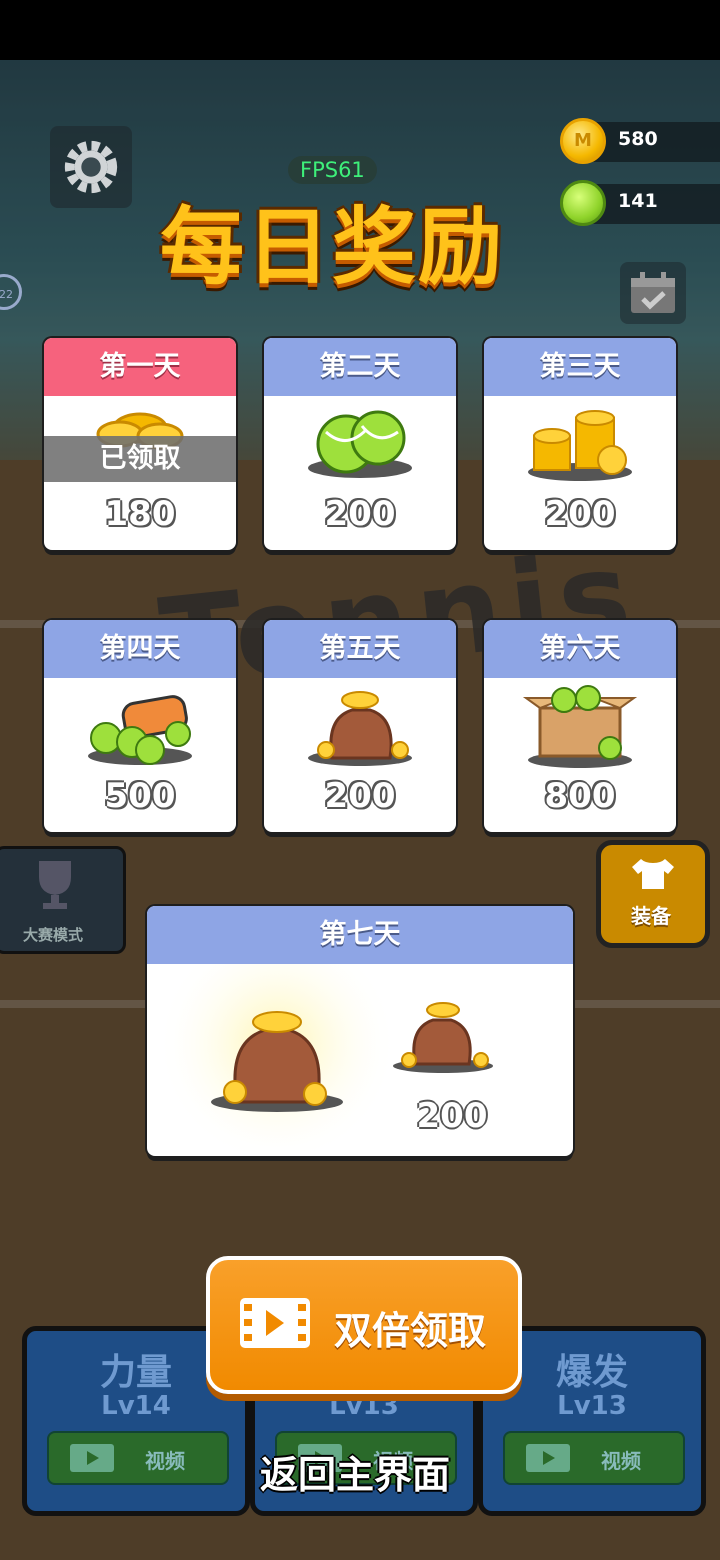 The height and width of the screenshot is (1560, 720). Describe the element at coordinates (583, 141) in the screenshot. I see `coin-icon: M` at that location.